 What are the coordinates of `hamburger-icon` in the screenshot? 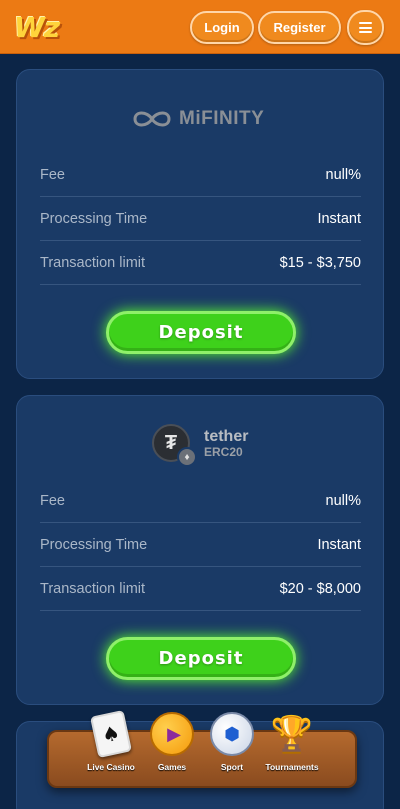 It's located at (365, 27).